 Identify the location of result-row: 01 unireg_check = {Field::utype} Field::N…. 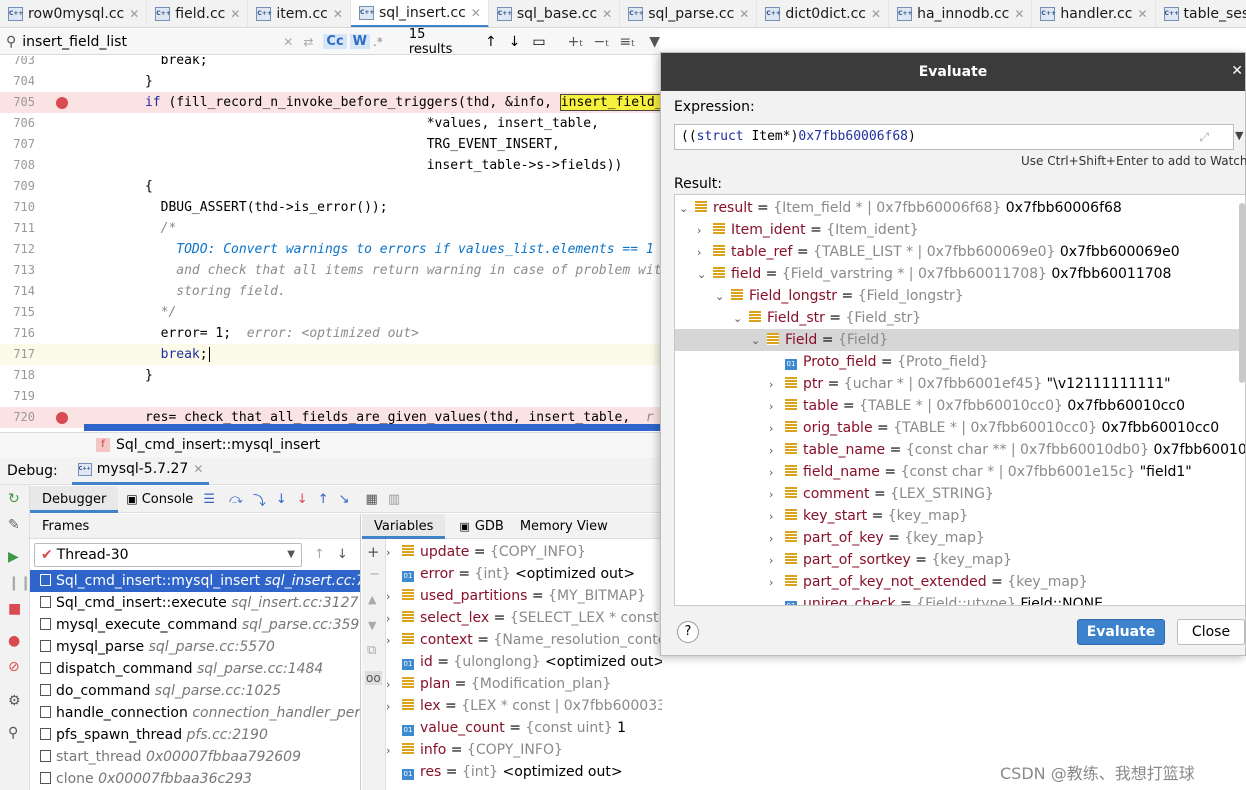
(960, 599).